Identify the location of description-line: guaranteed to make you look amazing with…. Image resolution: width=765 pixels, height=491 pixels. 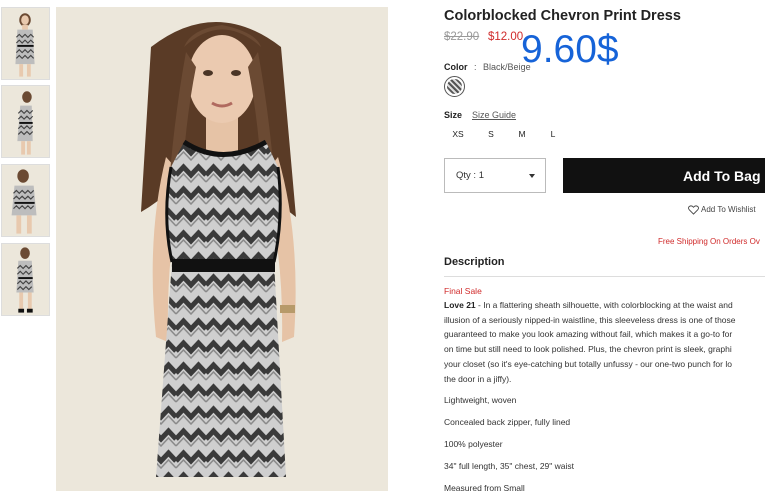
(588, 334).